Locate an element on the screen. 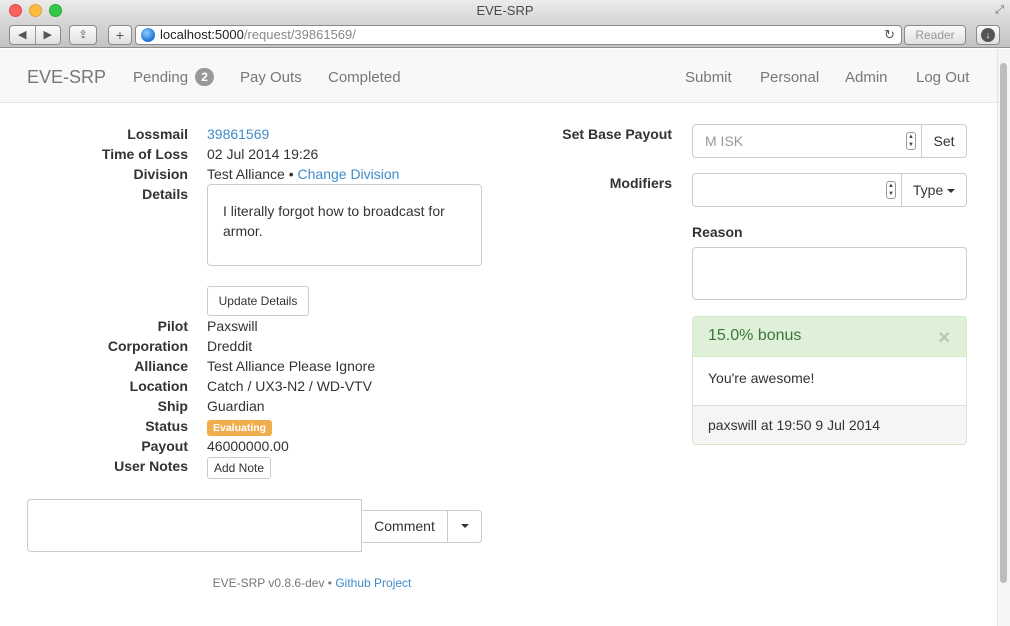 Image resolution: width=1010 pixels, height=626 pixels. downloads-button: ↓ is located at coordinates (988, 35).